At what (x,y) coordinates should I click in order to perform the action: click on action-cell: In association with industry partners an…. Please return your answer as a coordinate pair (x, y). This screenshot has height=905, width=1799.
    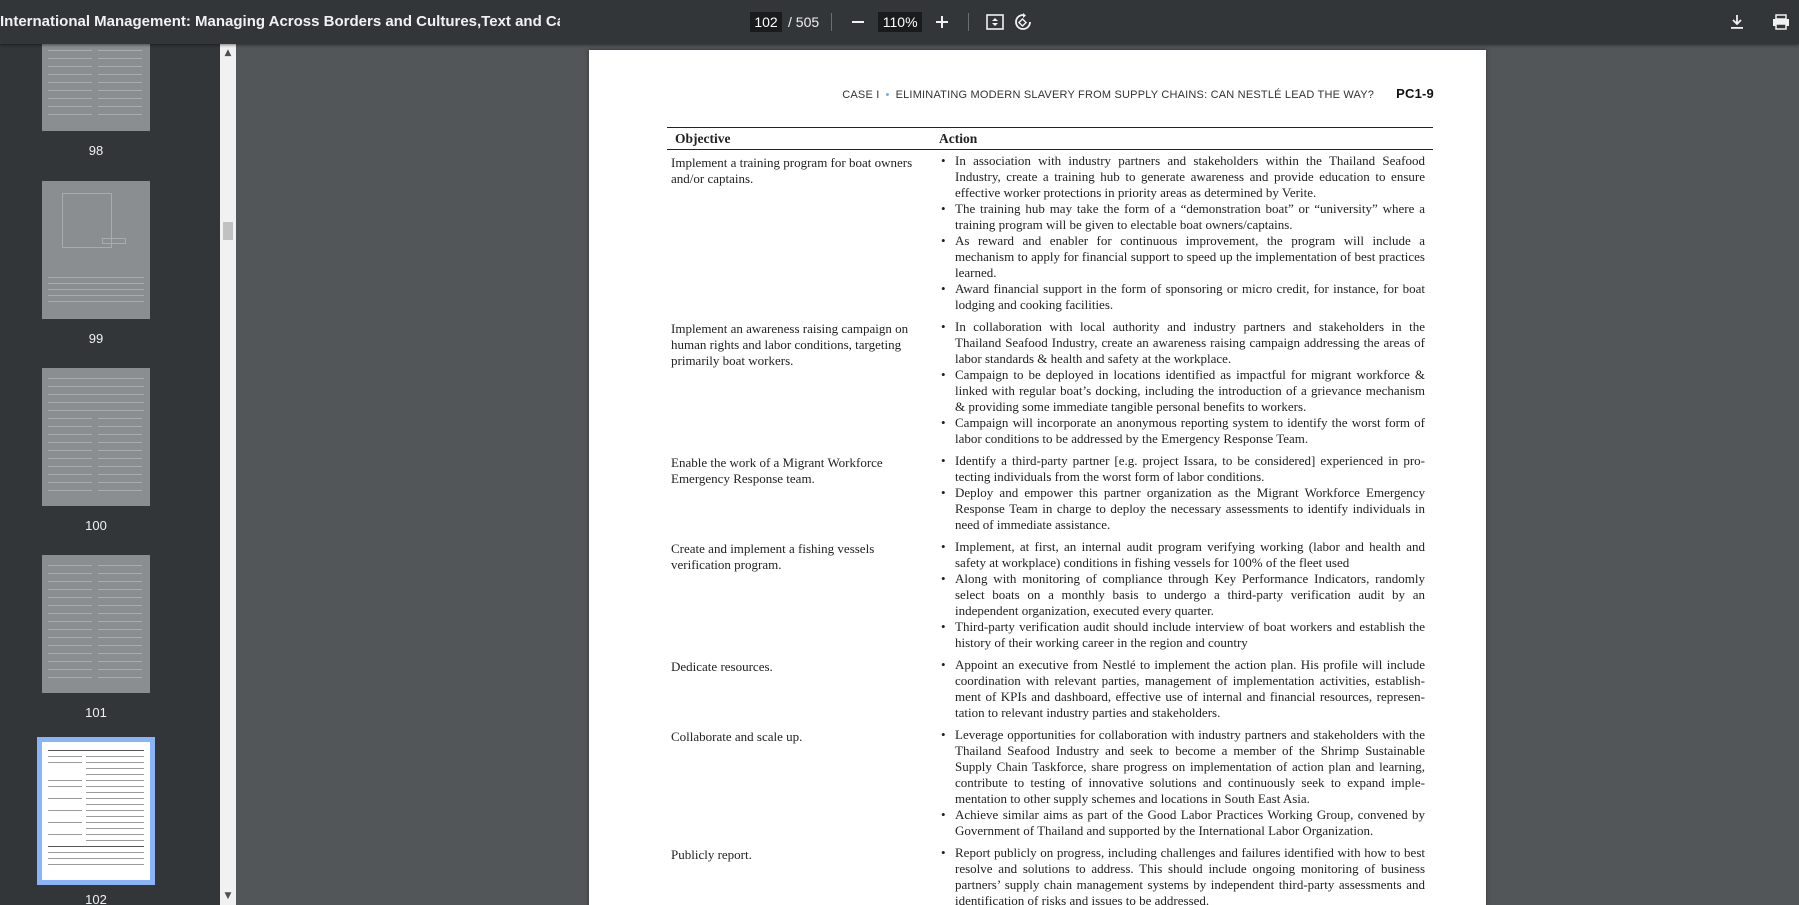
    Looking at the image, I should click on (1186, 233).